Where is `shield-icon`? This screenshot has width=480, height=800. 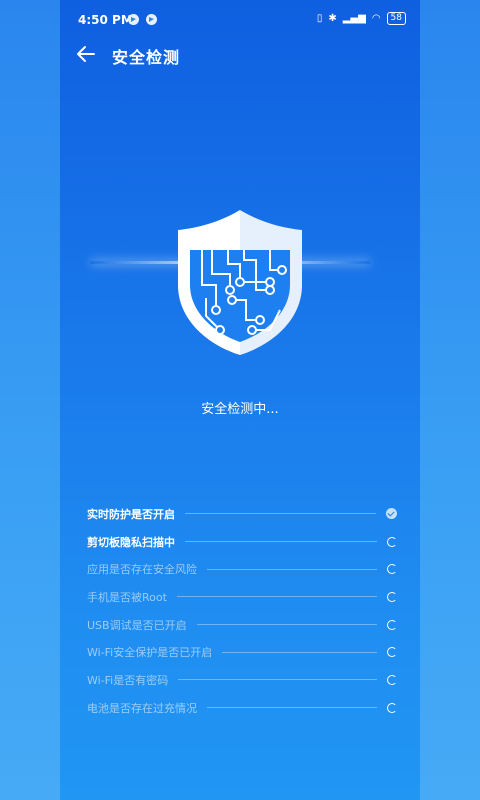
shield-icon is located at coordinates (240, 282).